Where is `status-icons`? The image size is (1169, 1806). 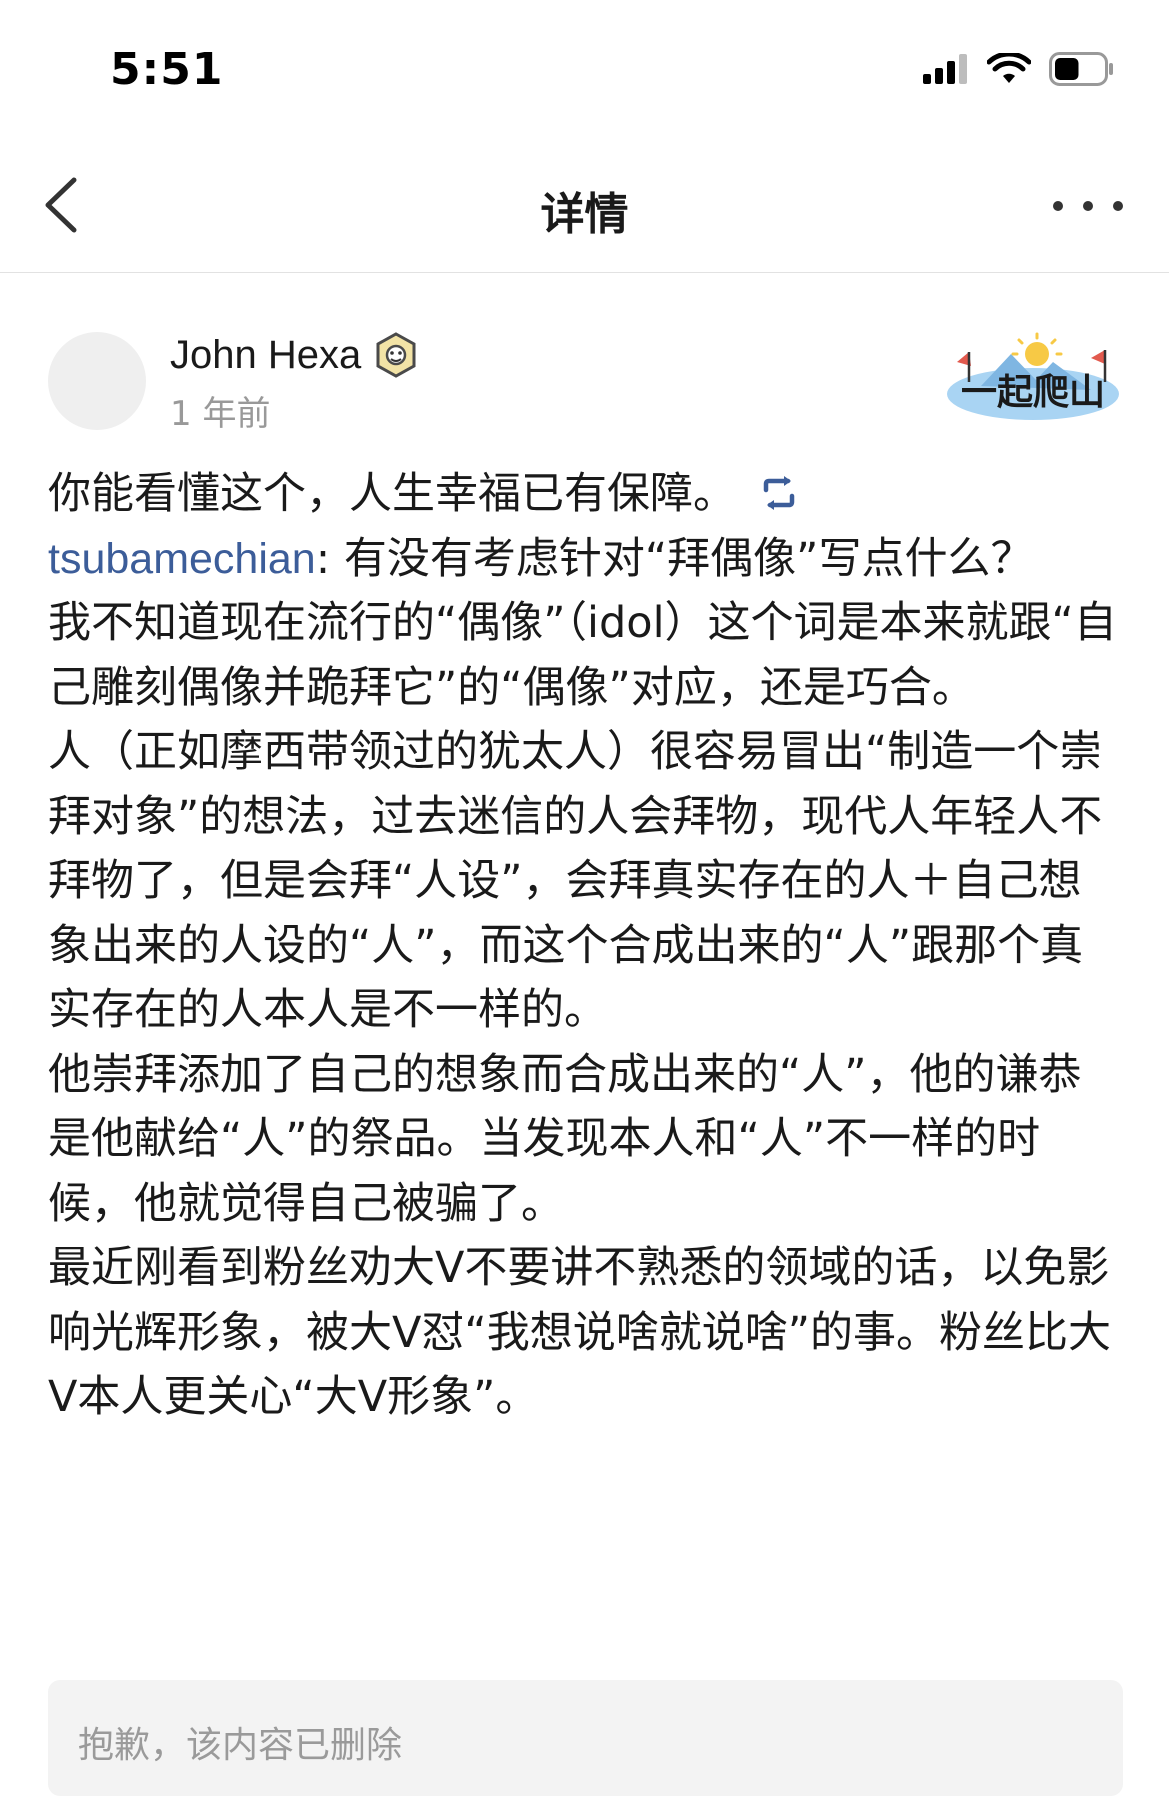
status-icons is located at coordinates (1019, 69).